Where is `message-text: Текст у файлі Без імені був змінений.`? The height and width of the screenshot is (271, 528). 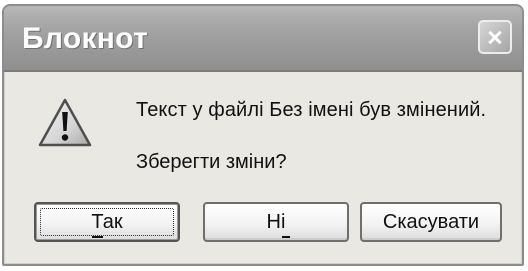
message-text: Текст у файлі Без імені був змінений. is located at coordinates (311, 110).